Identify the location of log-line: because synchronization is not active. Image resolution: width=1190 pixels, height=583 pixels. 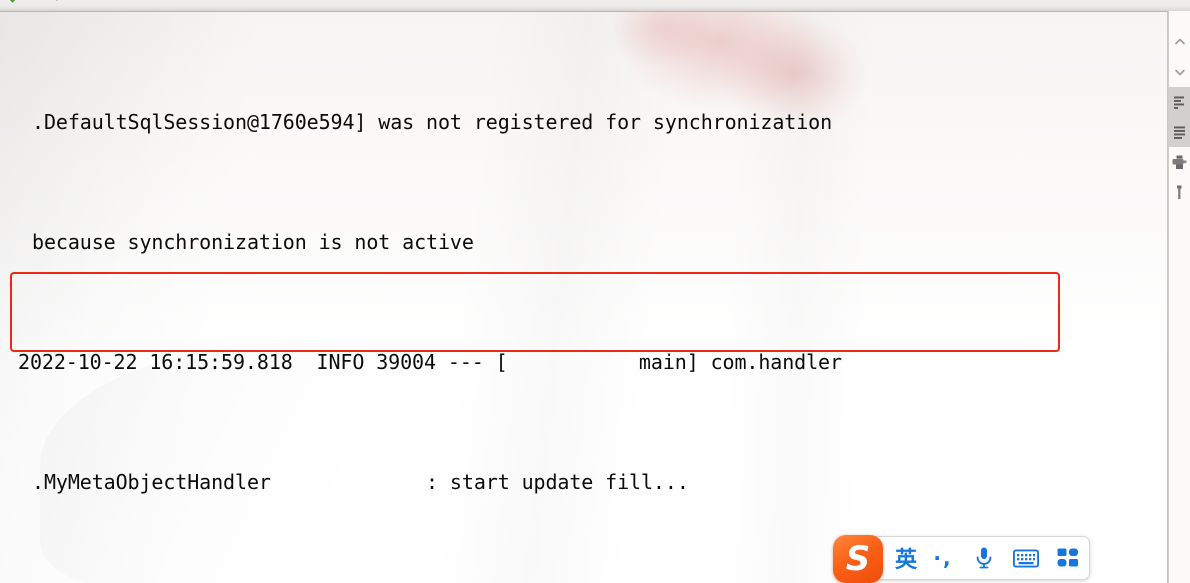
(253, 242).